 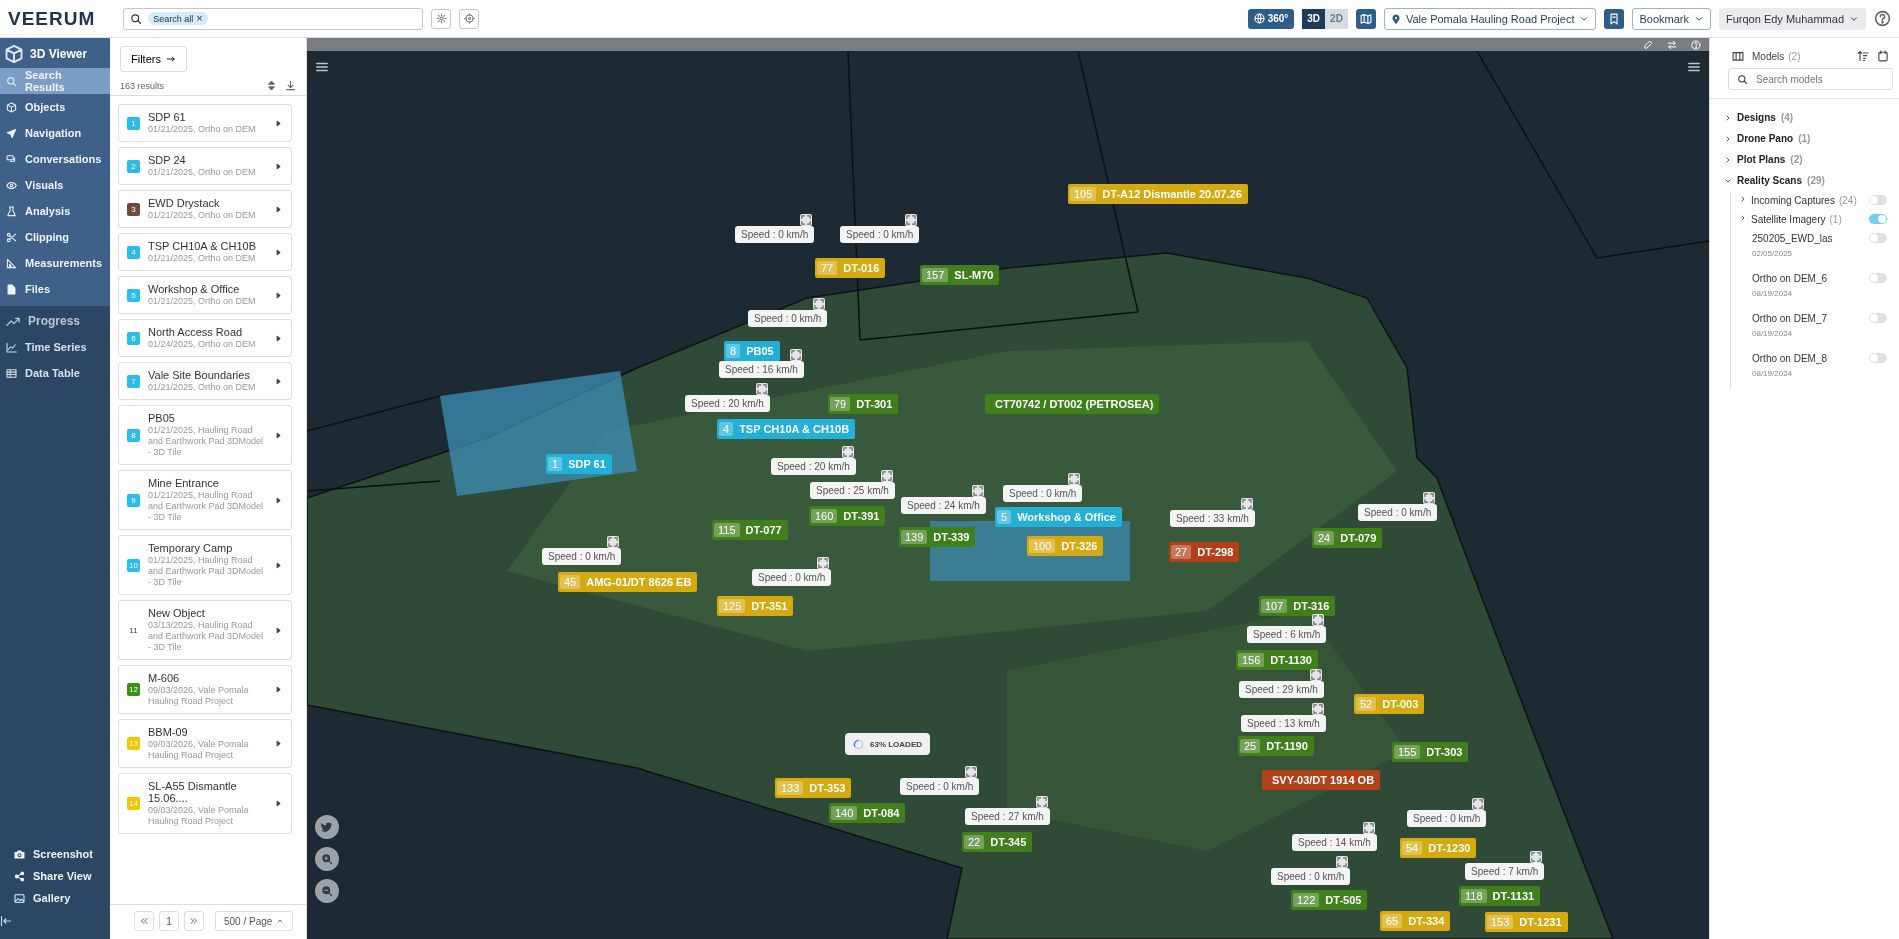 I want to click on map-marker: 25 DT-1190, so click(x=1276, y=746).